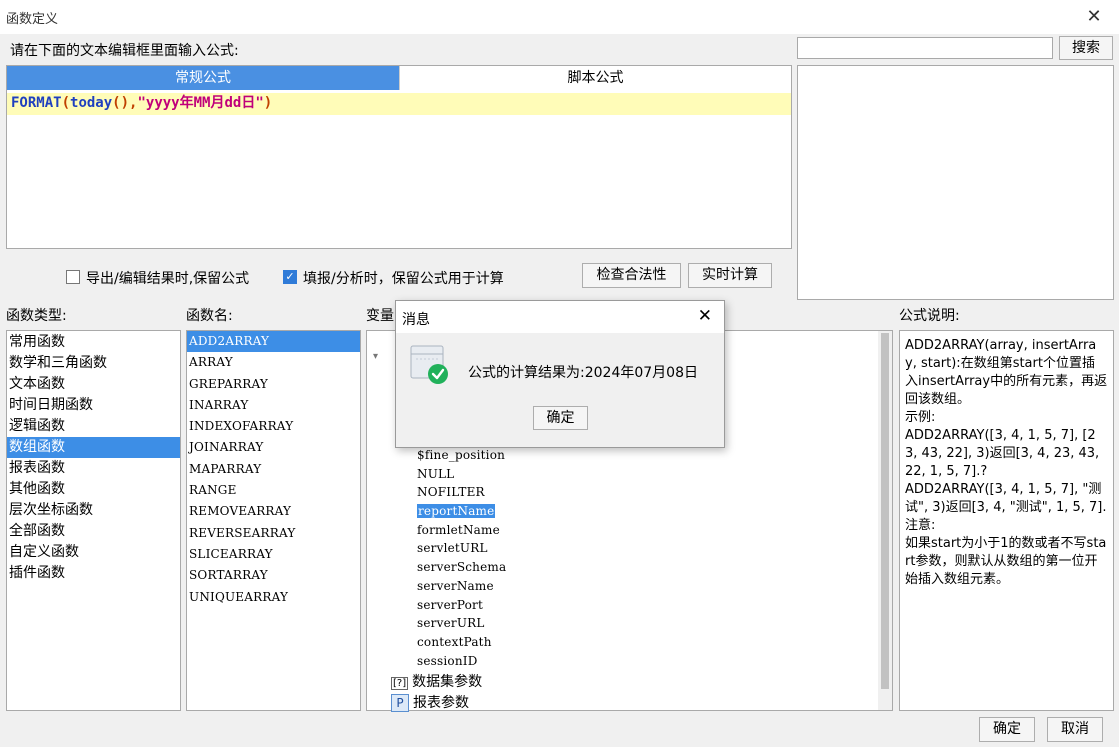 Image resolution: width=1119 pixels, height=747 pixels. I want to click on search-result-panel, so click(955, 182).